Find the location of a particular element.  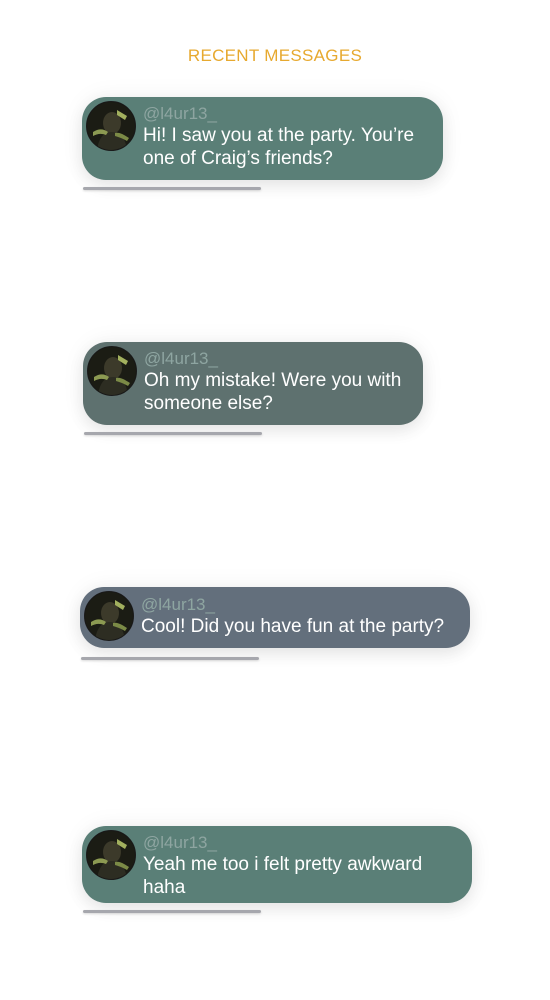

message-text: Yeah me too i felt pretty awkward haha is located at coordinates (283, 876).